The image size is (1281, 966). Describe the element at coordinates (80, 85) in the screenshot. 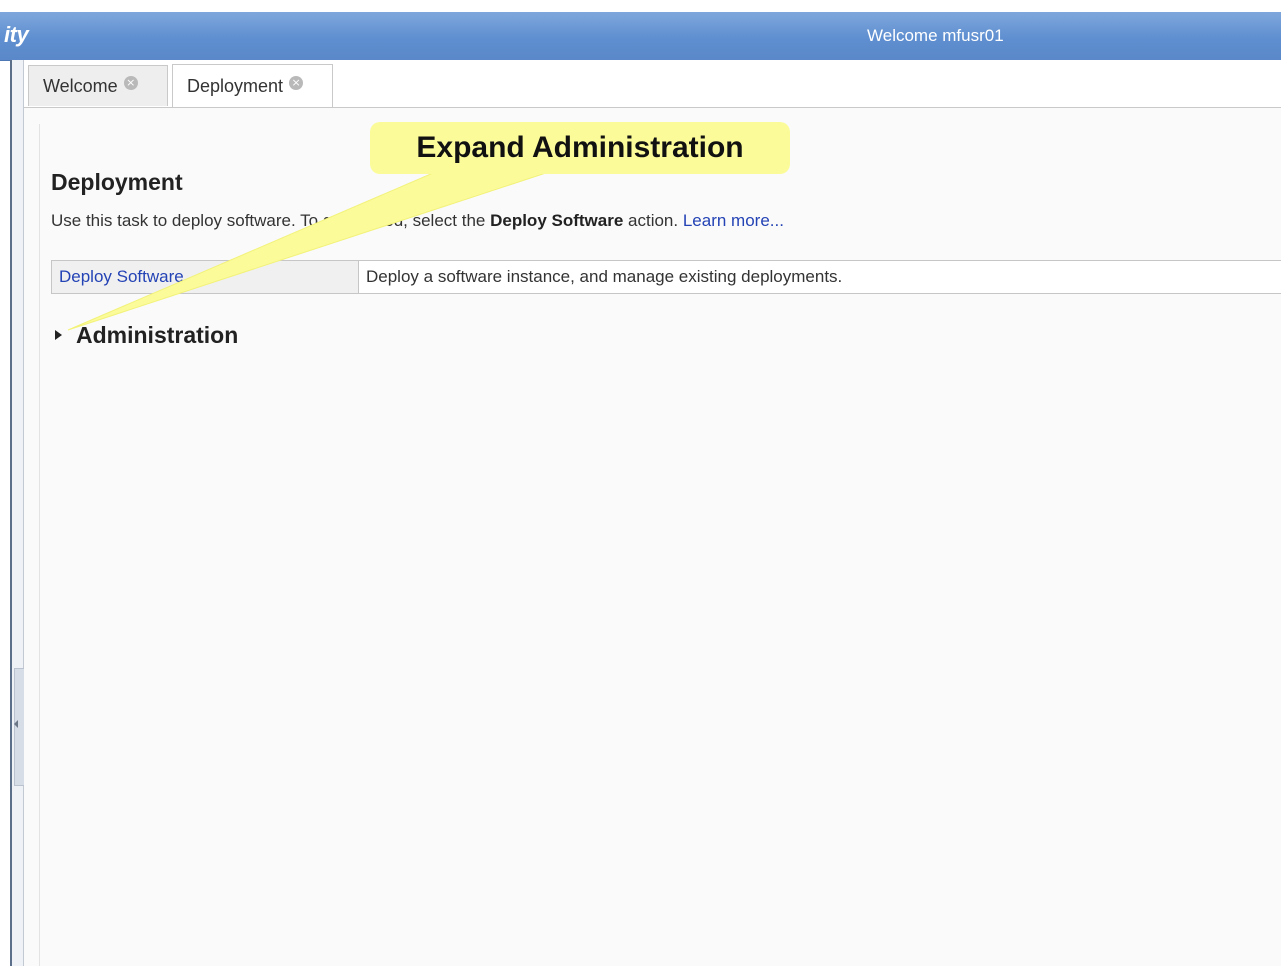

I see `tab-label: Welcome` at that location.